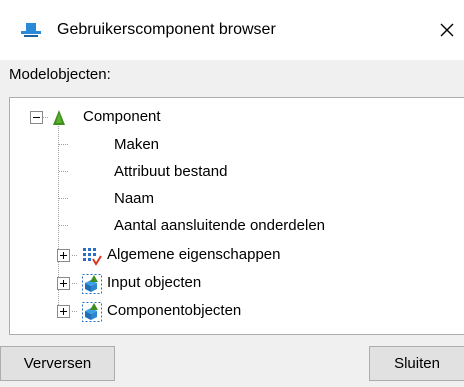 The width and height of the screenshot is (464, 387). Describe the element at coordinates (416, 363) in the screenshot. I see `close-button: Sluiten` at that location.